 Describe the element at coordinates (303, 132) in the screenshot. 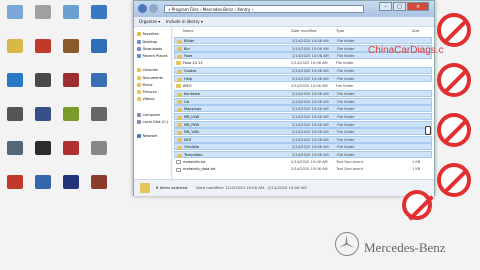

I see `file-row: MB_VAN 2/14/2020 10:06 AM File folder` at that location.